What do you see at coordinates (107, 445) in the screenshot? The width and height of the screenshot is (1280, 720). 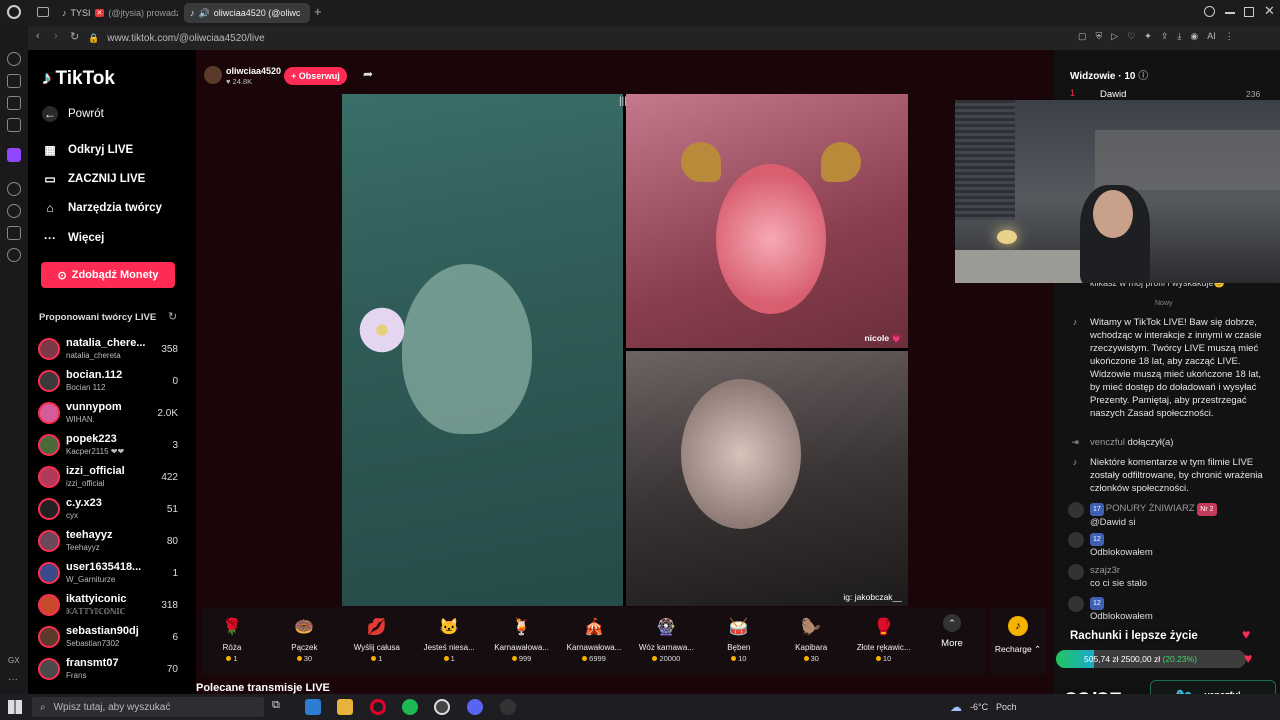 I see `creator-item: popek223 Kacper2115 ❤❤ 3` at bounding box center [107, 445].